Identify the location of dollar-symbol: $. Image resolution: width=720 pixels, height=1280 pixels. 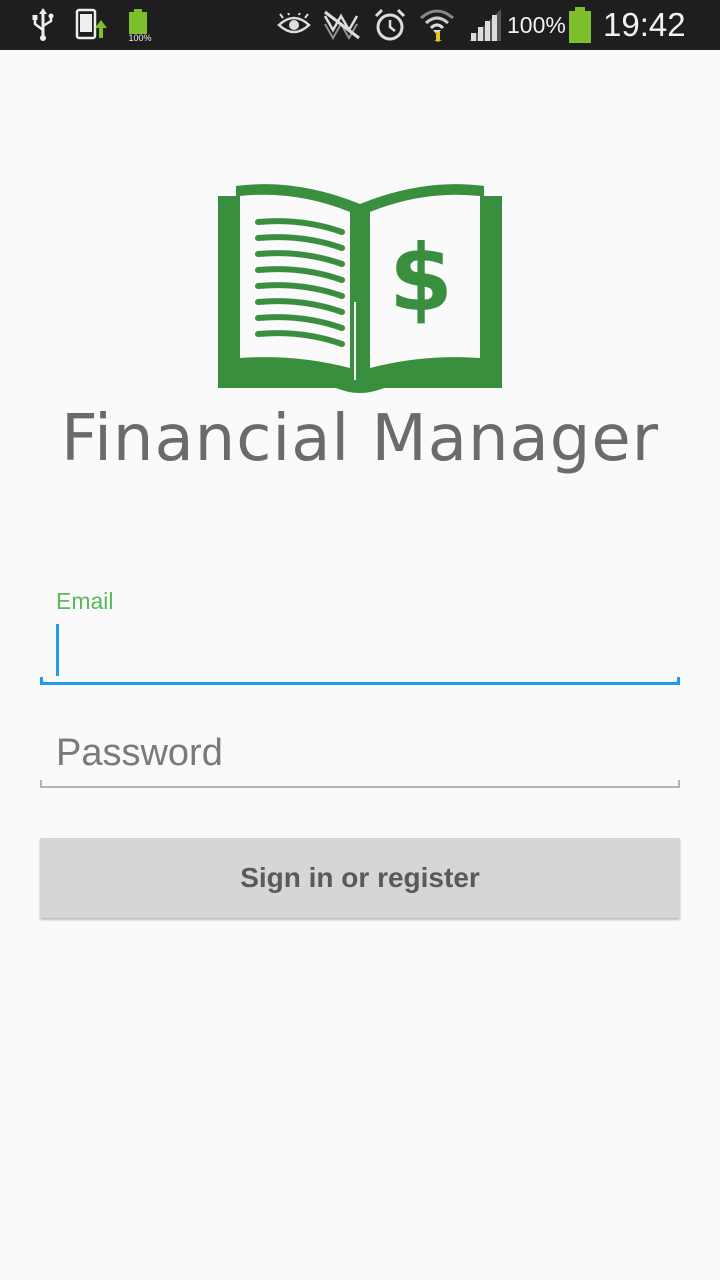
(421, 278).